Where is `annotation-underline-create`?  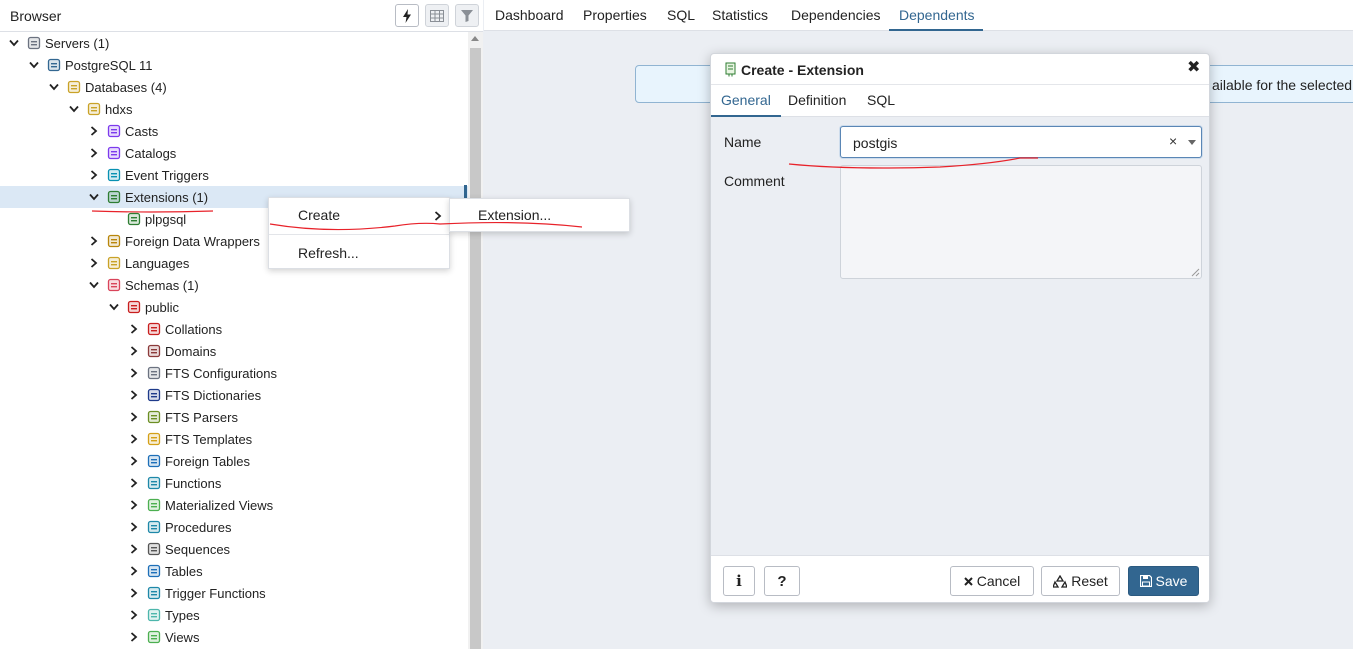 annotation-underline-create is located at coordinates (426, 226).